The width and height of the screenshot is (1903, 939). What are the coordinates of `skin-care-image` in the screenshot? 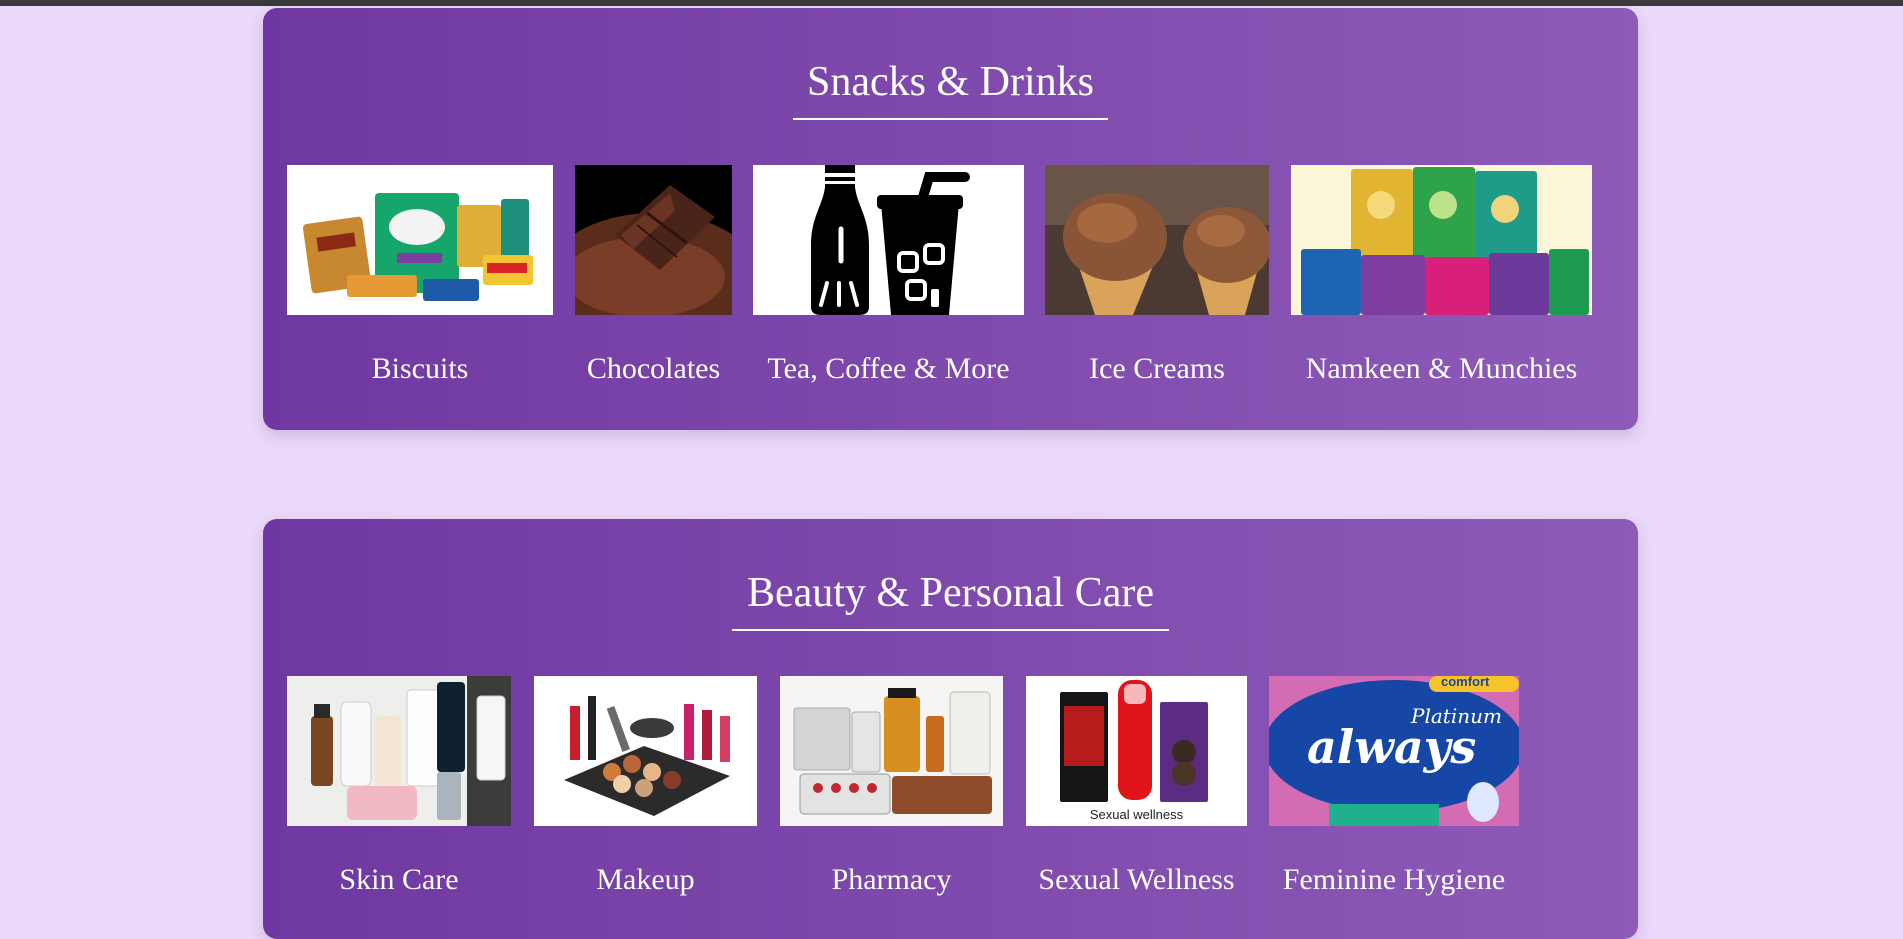 It's located at (399, 751).